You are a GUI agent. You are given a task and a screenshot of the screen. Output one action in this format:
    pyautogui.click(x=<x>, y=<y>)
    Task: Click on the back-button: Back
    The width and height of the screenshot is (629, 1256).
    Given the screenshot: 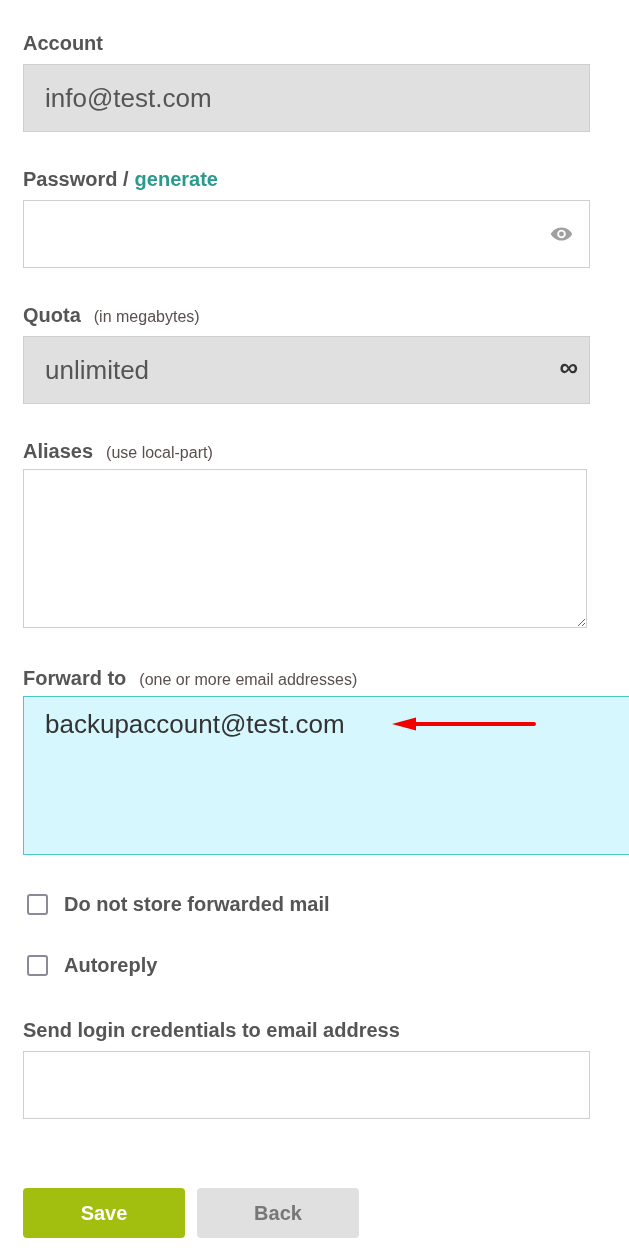 What is the action you would take?
    pyautogui.click(x=278, y=1213)
    